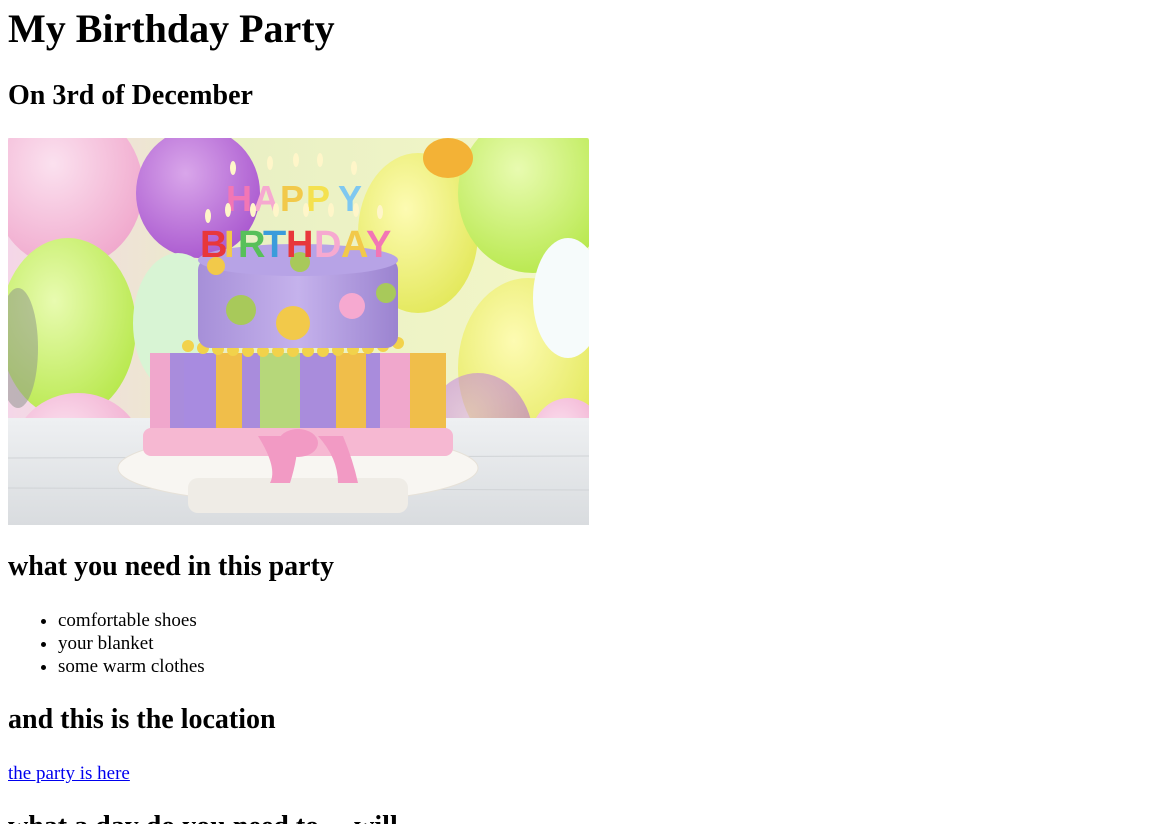  Describe the element at coordinates (131, 620) in the screenshot. I see `list-item: comfortable shoes` at that location.